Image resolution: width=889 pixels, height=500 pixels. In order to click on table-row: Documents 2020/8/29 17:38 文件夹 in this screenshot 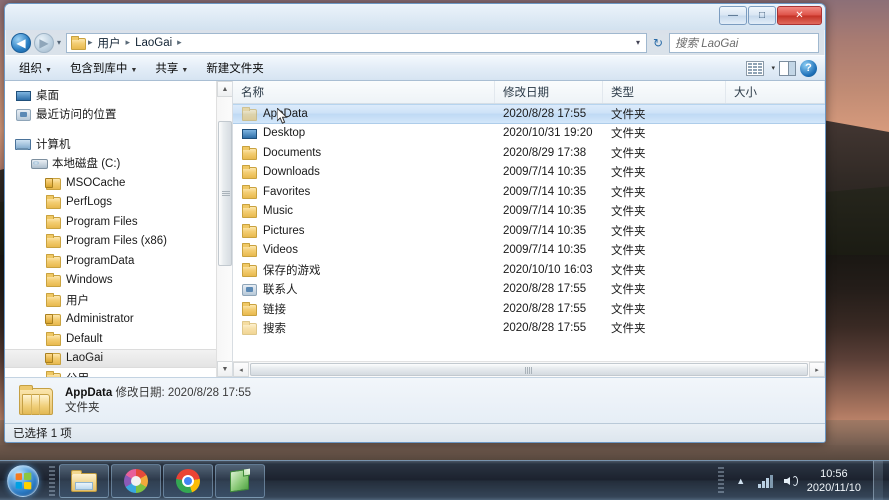, I will do `click(529, 153)`.